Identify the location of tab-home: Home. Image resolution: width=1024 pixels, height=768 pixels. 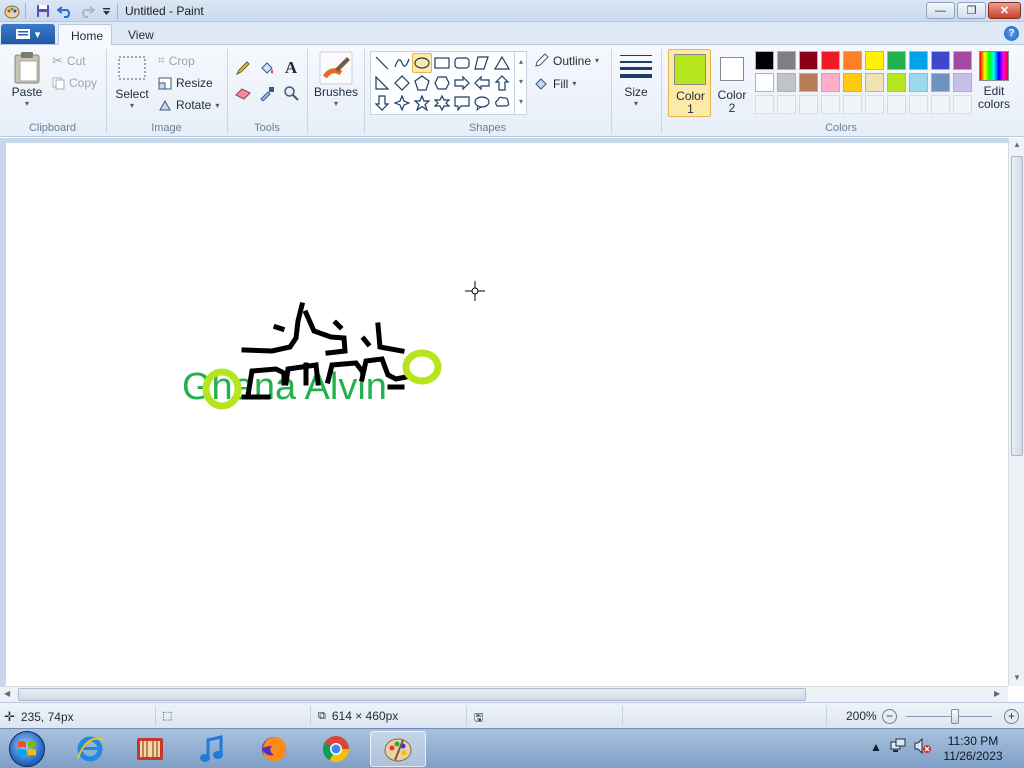
(85, 35).